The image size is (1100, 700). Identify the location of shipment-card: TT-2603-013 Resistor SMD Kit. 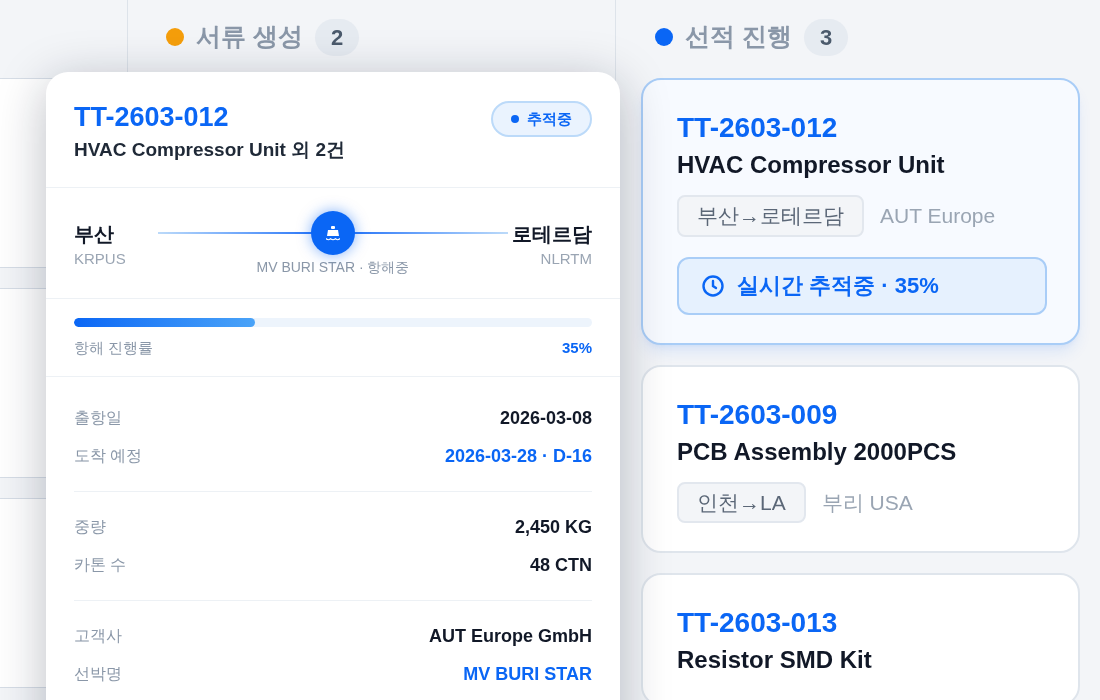
(860, 636).